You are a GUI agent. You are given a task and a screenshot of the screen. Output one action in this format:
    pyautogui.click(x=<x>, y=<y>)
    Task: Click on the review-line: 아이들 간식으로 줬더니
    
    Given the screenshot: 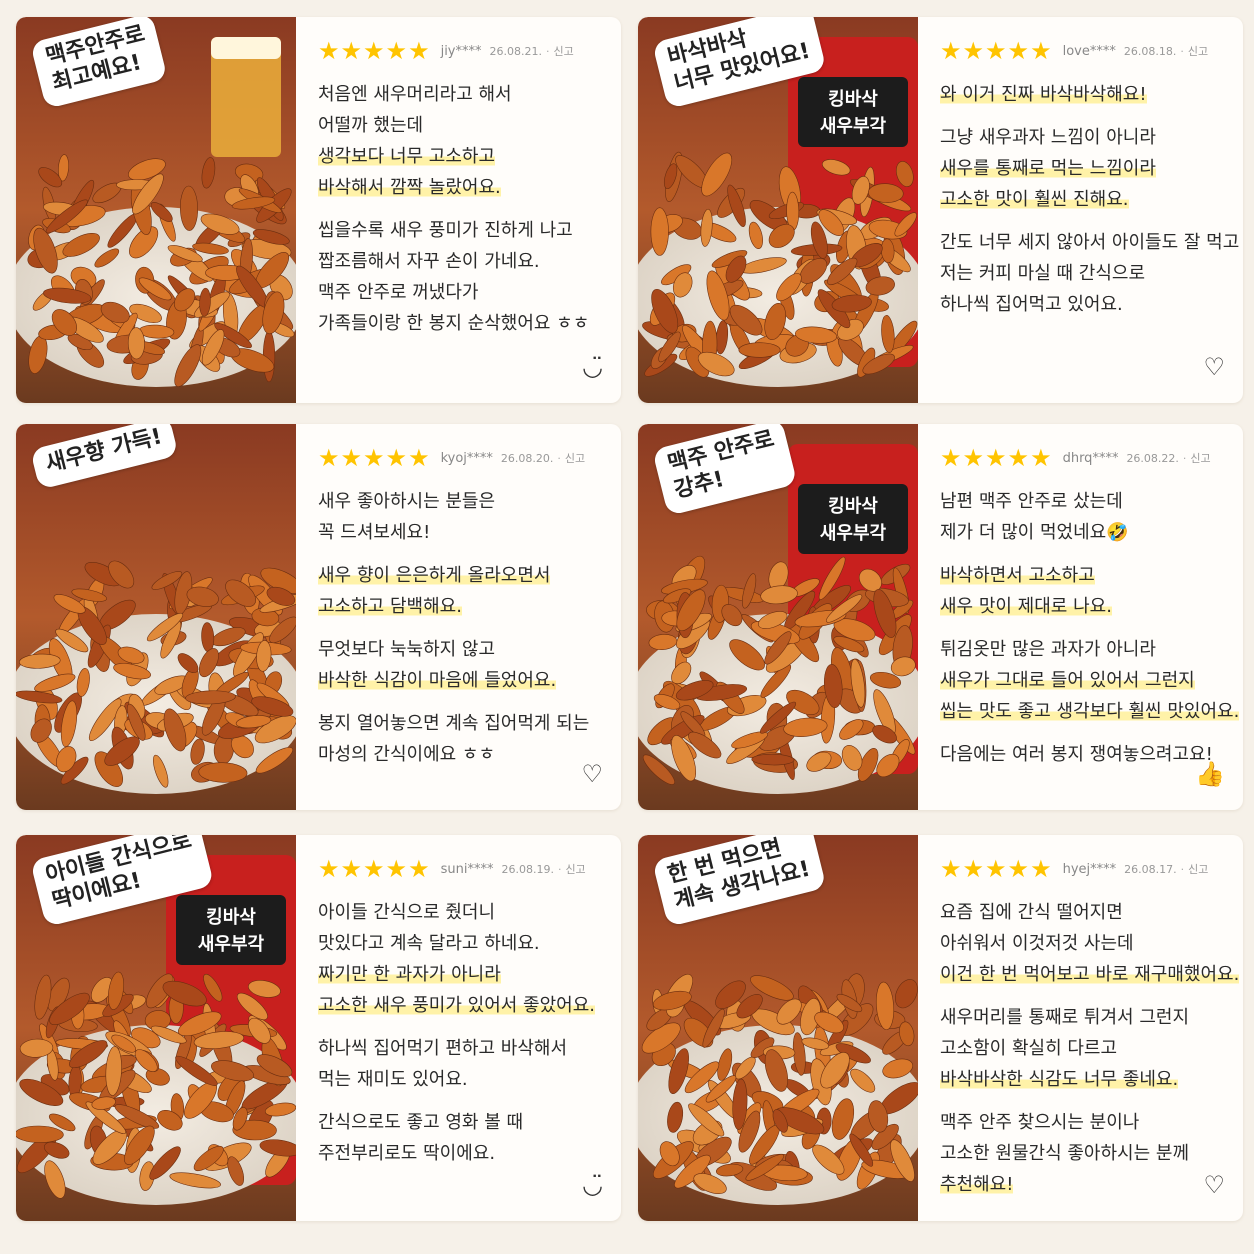 What is the action you would take?
    pyautogui.click(x=464, y=912)
    